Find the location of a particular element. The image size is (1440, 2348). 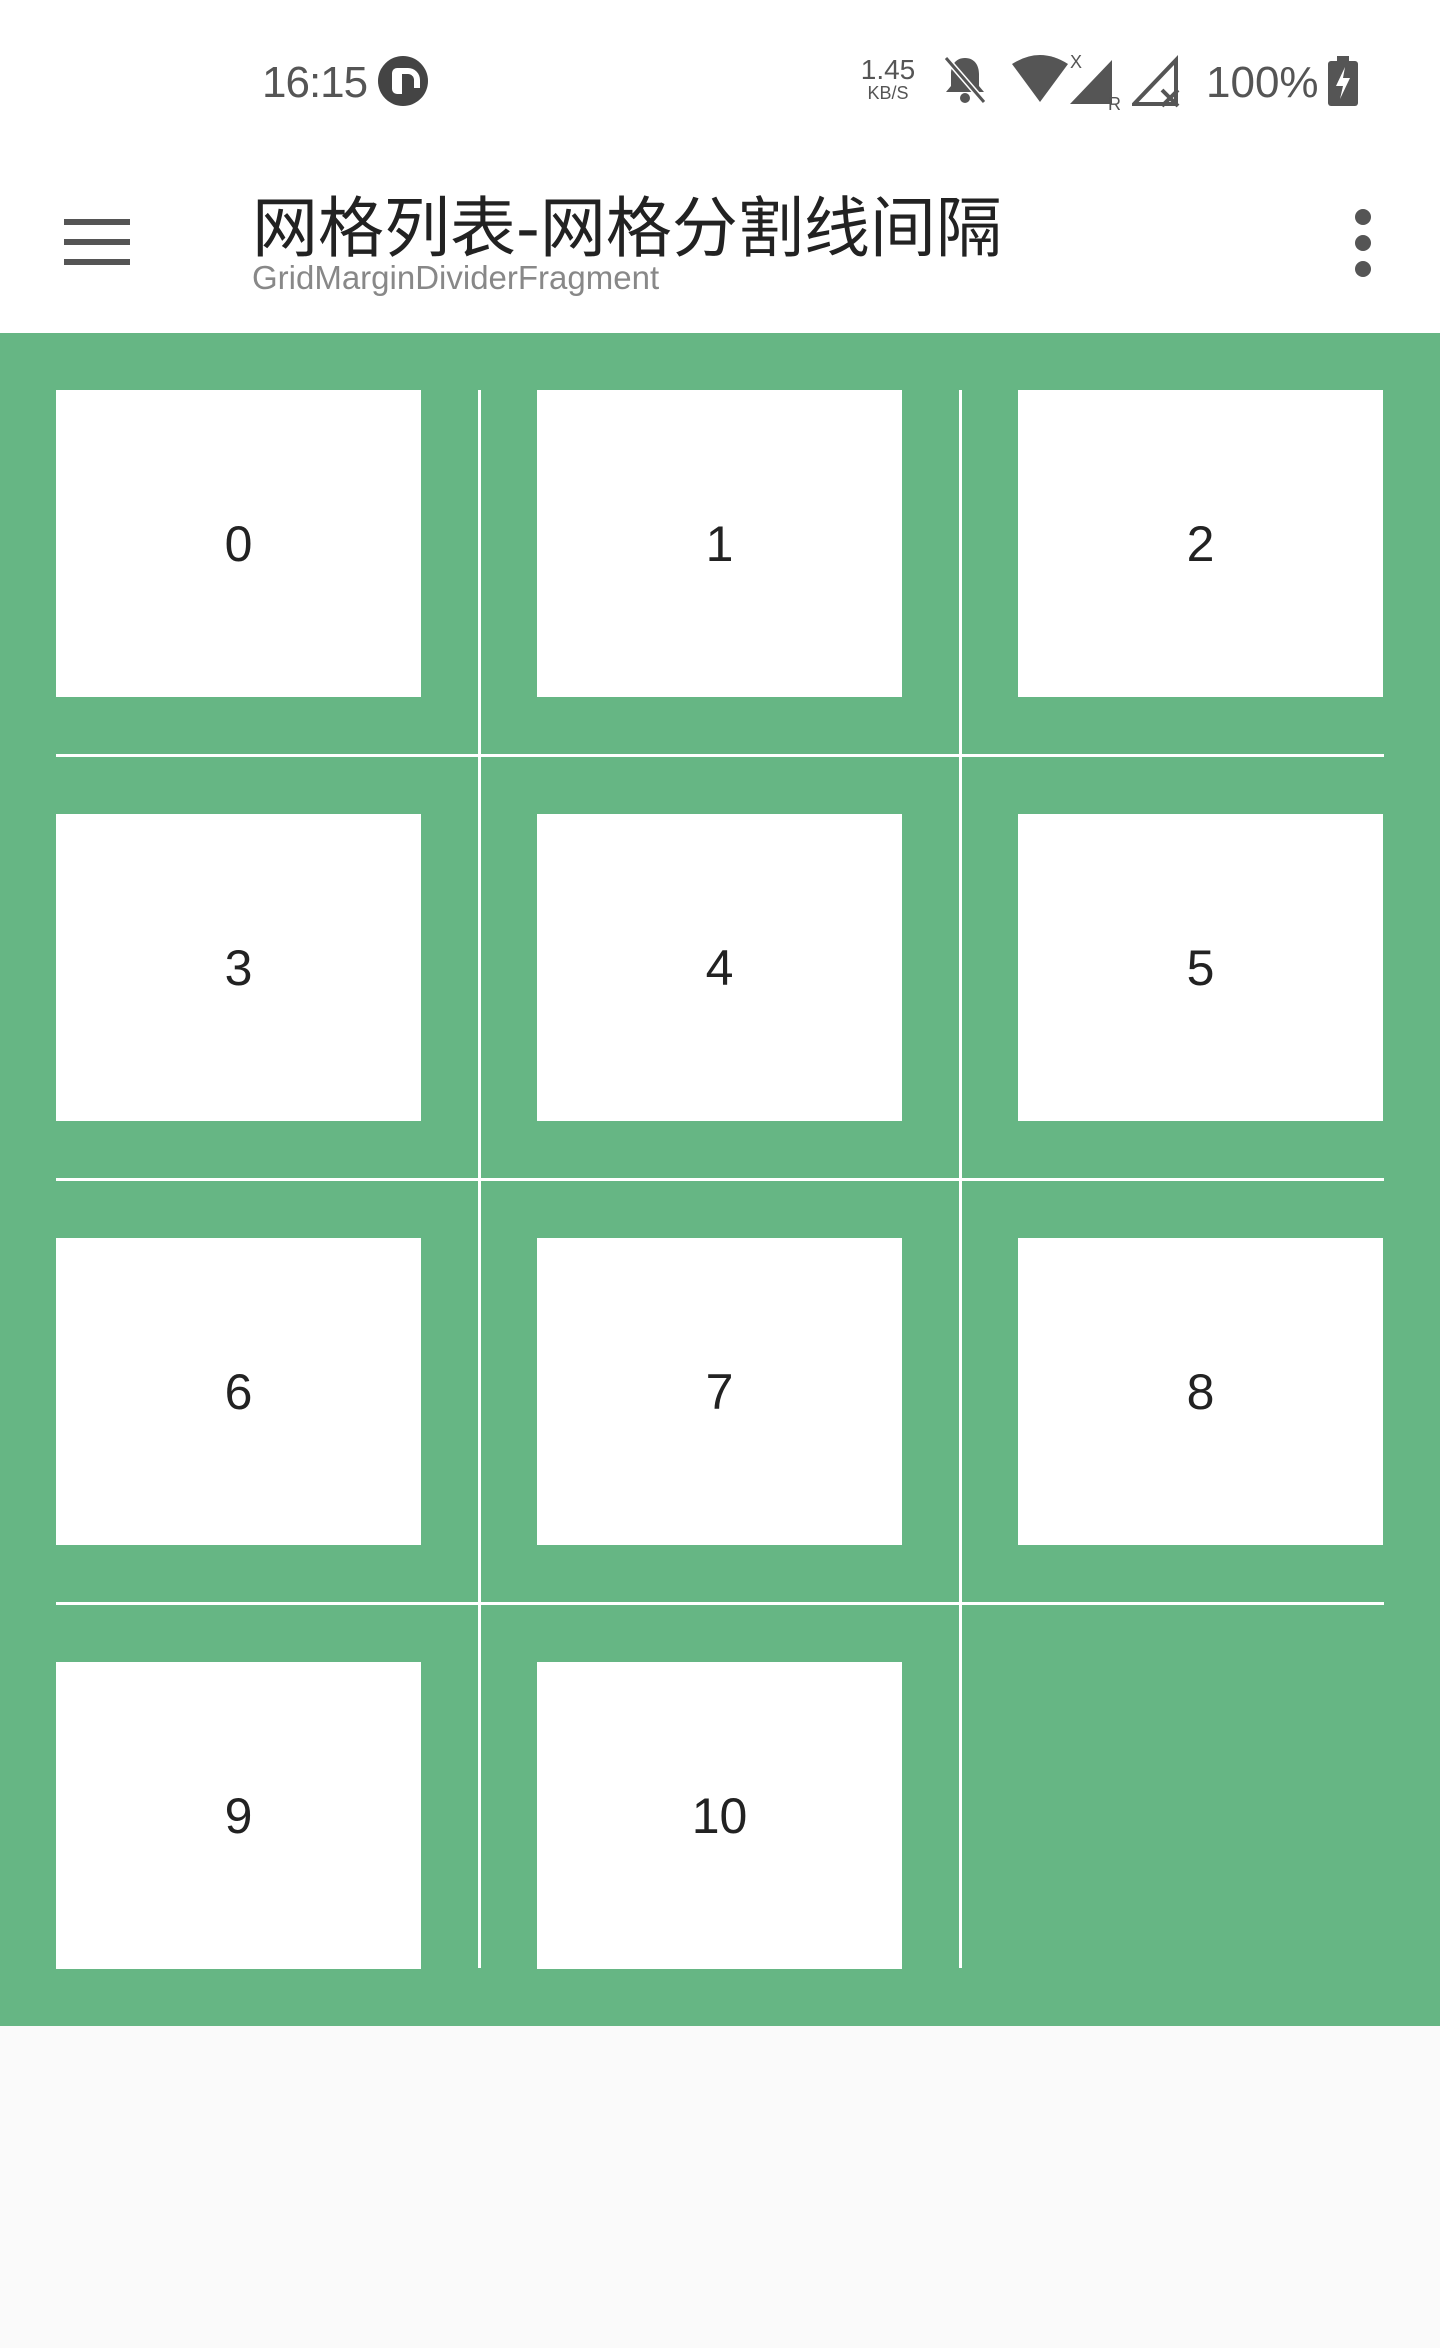

grid-item: 0 is located at coordinates (238, 543).